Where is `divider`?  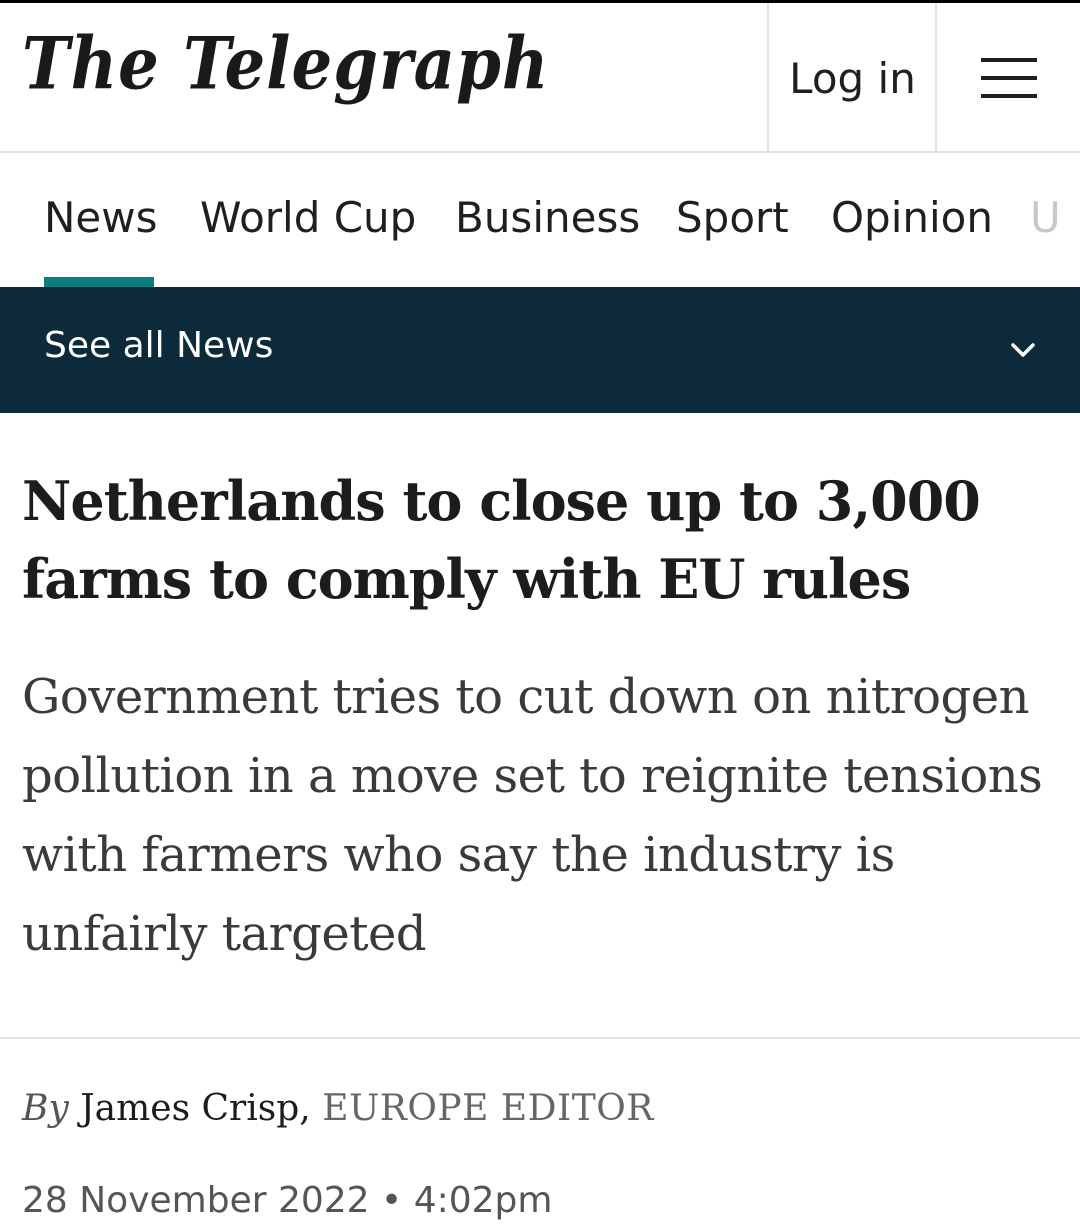 divider is located at coordinates (540, 1038).